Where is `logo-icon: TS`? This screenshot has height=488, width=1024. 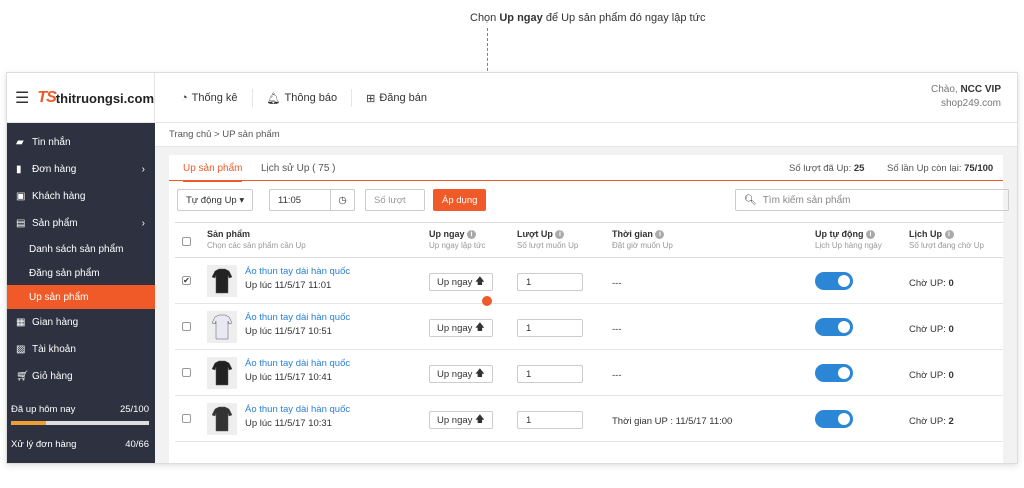 logo-icon: TS is located at coordinates (46, 97).